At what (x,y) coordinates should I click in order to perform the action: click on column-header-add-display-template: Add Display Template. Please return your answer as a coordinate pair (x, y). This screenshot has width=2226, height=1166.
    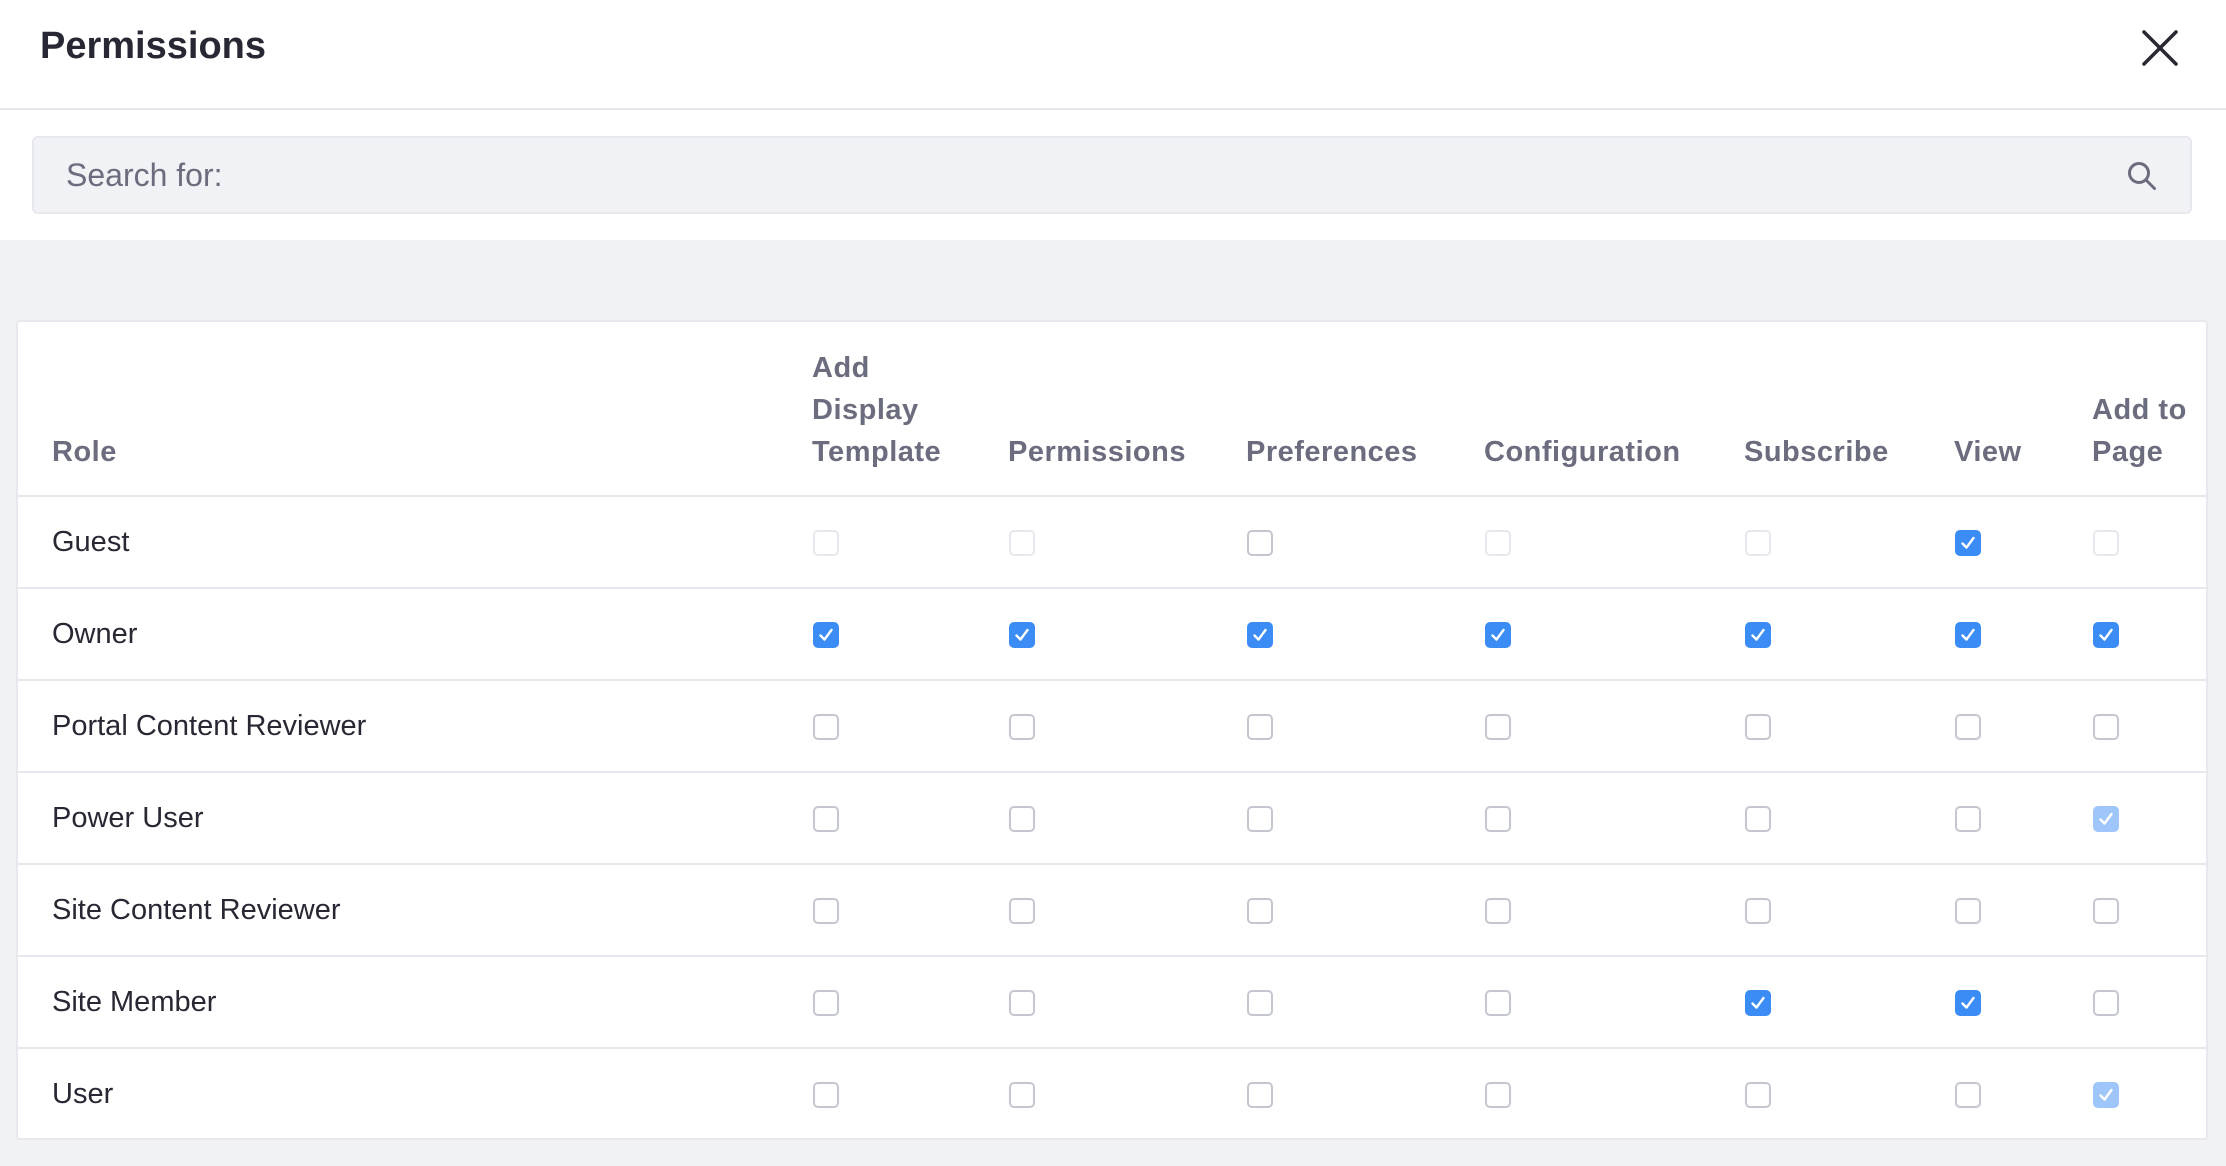
    Looking at the image, I should click on (910, 409).